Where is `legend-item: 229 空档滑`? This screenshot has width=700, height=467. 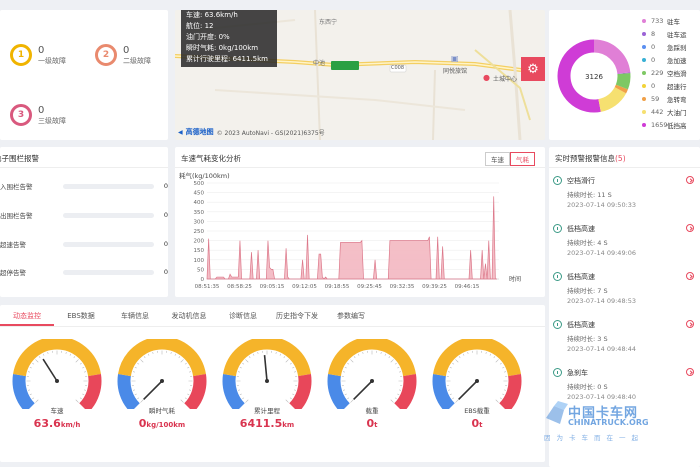
legend-item: 229 空档滑 is located at coordinates (664, 73).